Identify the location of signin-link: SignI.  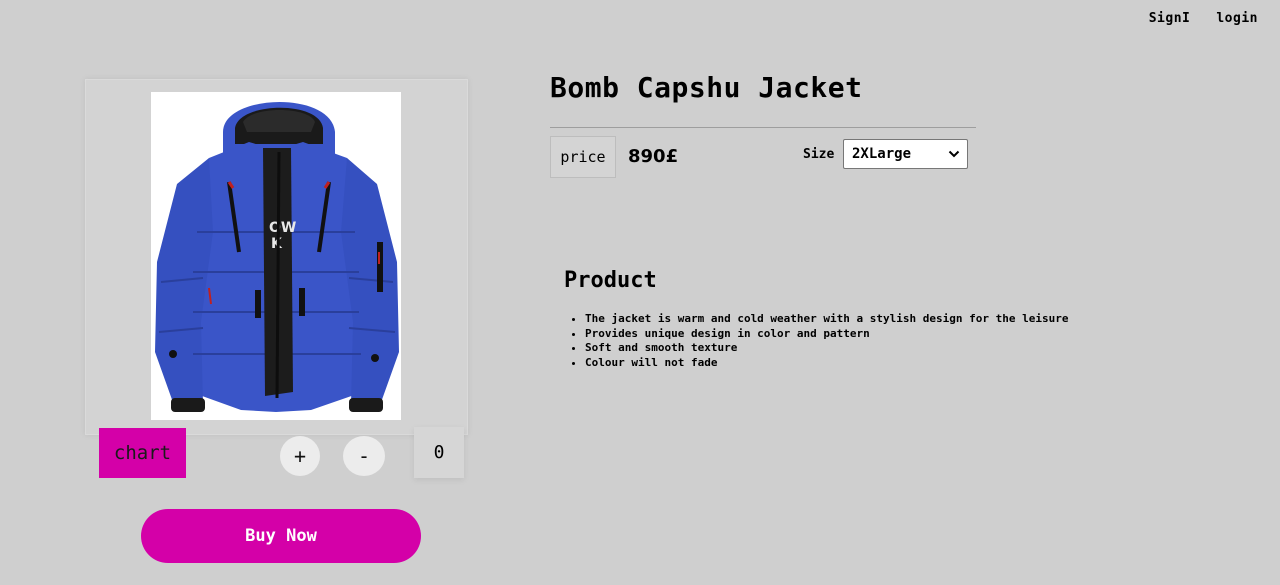
(1170, 18).